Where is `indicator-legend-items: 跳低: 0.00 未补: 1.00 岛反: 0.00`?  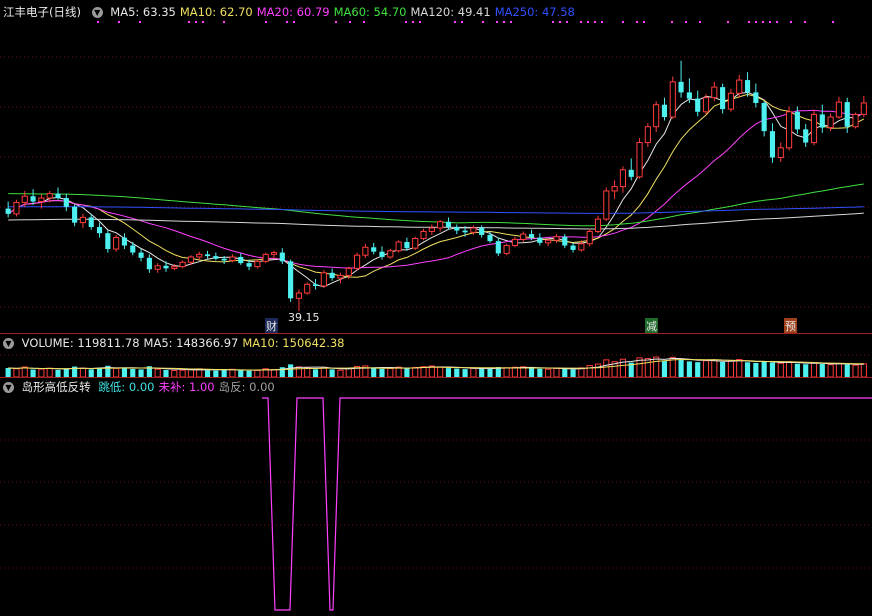 indicator-legend-items: 跳低: 0.00 未补: 1.00 岛反: 0.00 is located at coordinates (188, 387).